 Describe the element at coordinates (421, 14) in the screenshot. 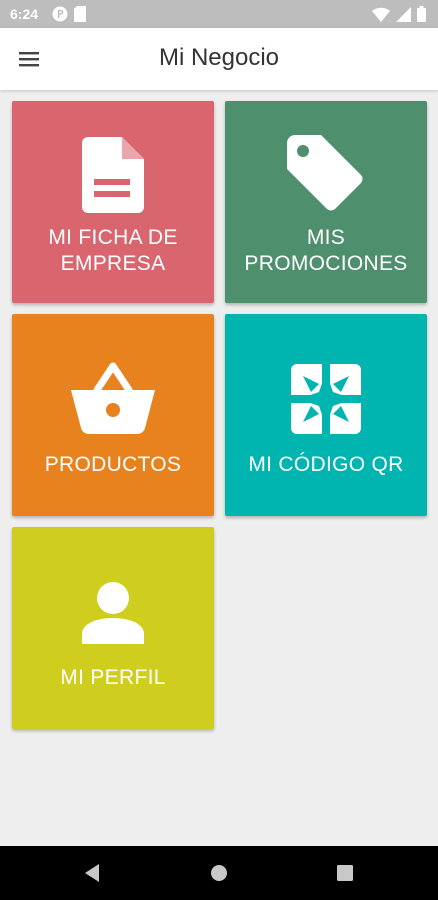

I see `battery-icon` at that location.